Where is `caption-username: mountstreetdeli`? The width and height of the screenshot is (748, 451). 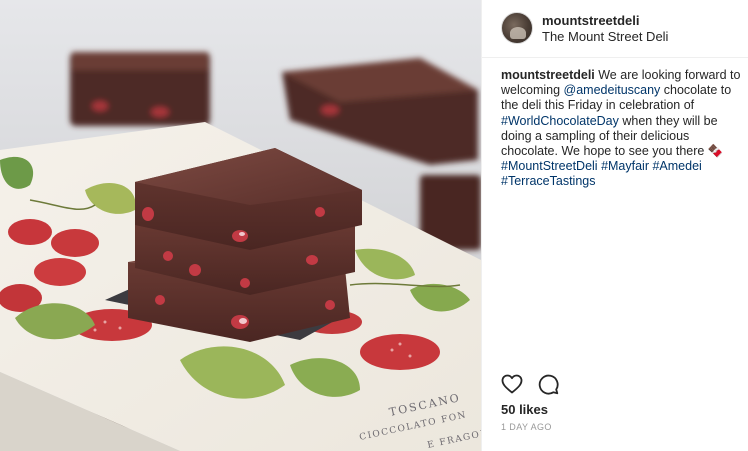
caption-username: mountstreetdeli is located at coordinates (548, 75).